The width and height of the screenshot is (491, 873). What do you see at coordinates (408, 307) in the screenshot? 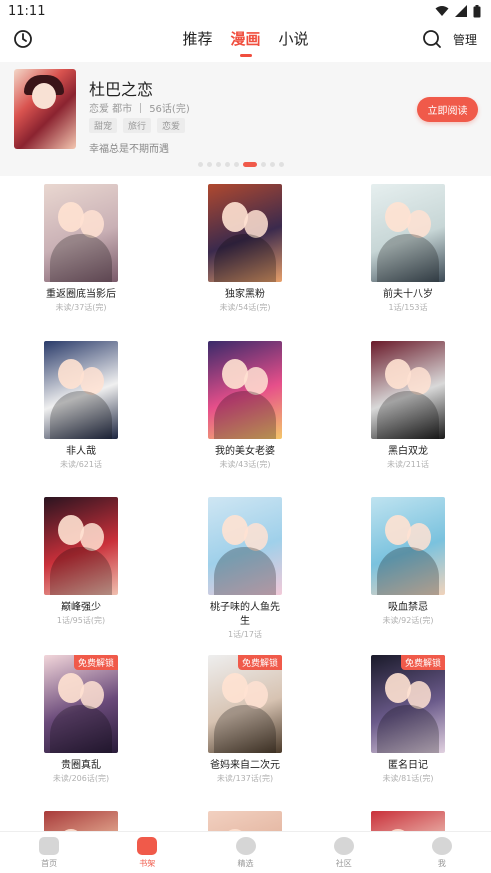
I see `comic-progress: 1话/153话` at bounding box center [408, 307].